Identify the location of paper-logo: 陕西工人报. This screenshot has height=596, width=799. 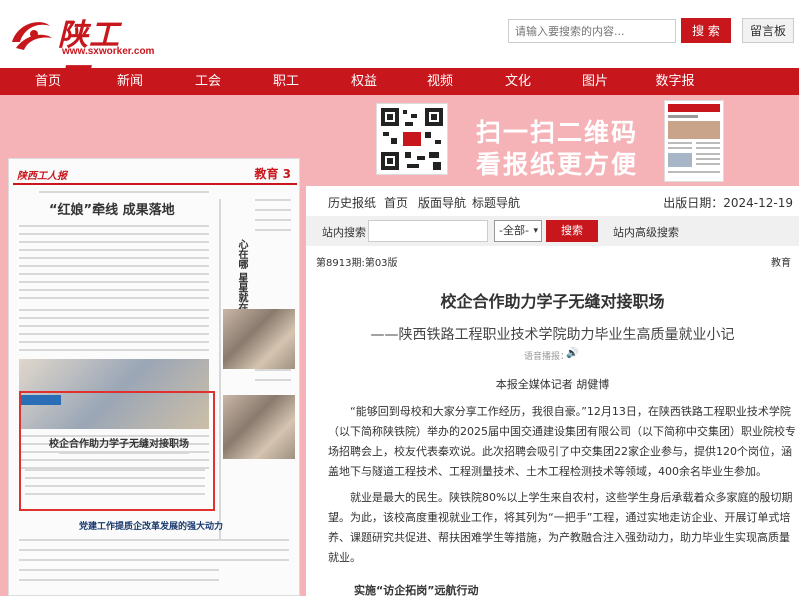
(42, 176).